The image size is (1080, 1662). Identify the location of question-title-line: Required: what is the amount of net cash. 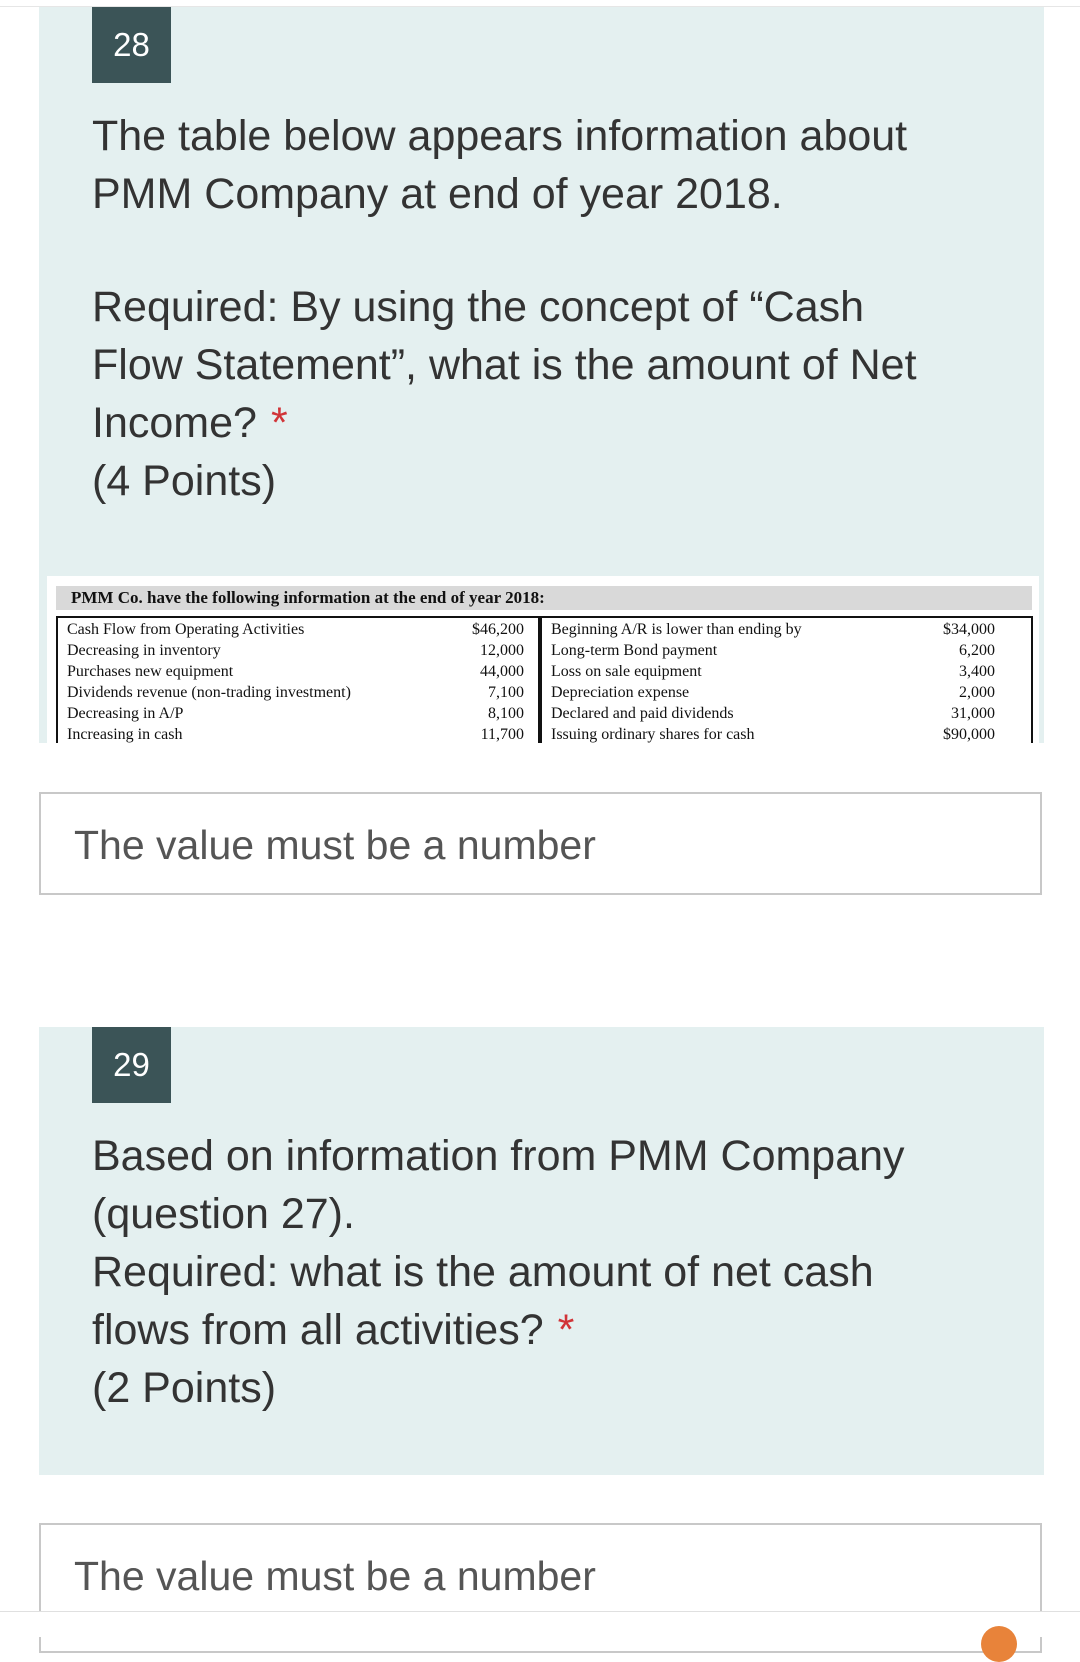
(483, 1272).